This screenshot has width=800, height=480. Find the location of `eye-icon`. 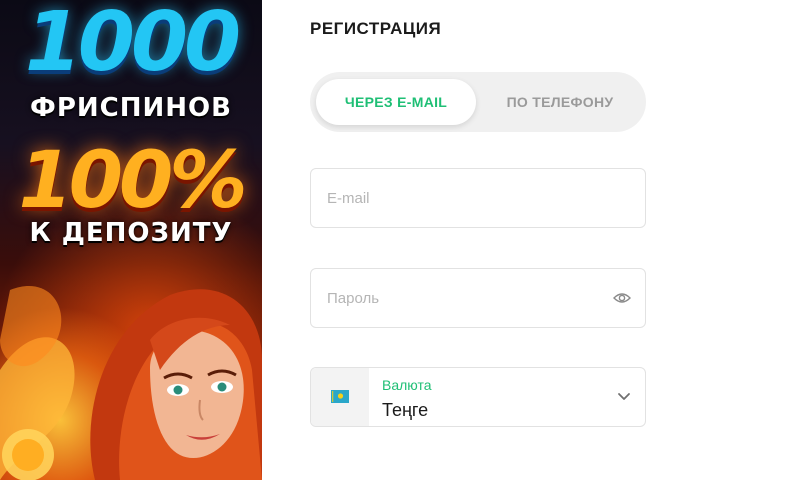

eye-icon is located at coordinates (622, 298).